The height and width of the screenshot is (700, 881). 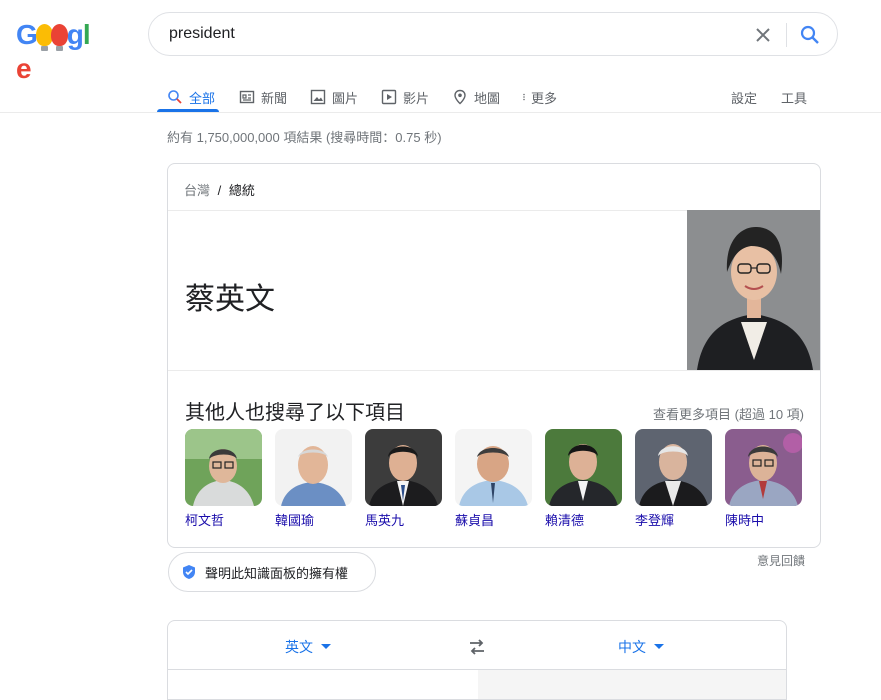 What do you see at coordinates (241, 190) in the screenshot?
I see `breadcrumb-current: 總統` at bounding box center [241, 190].